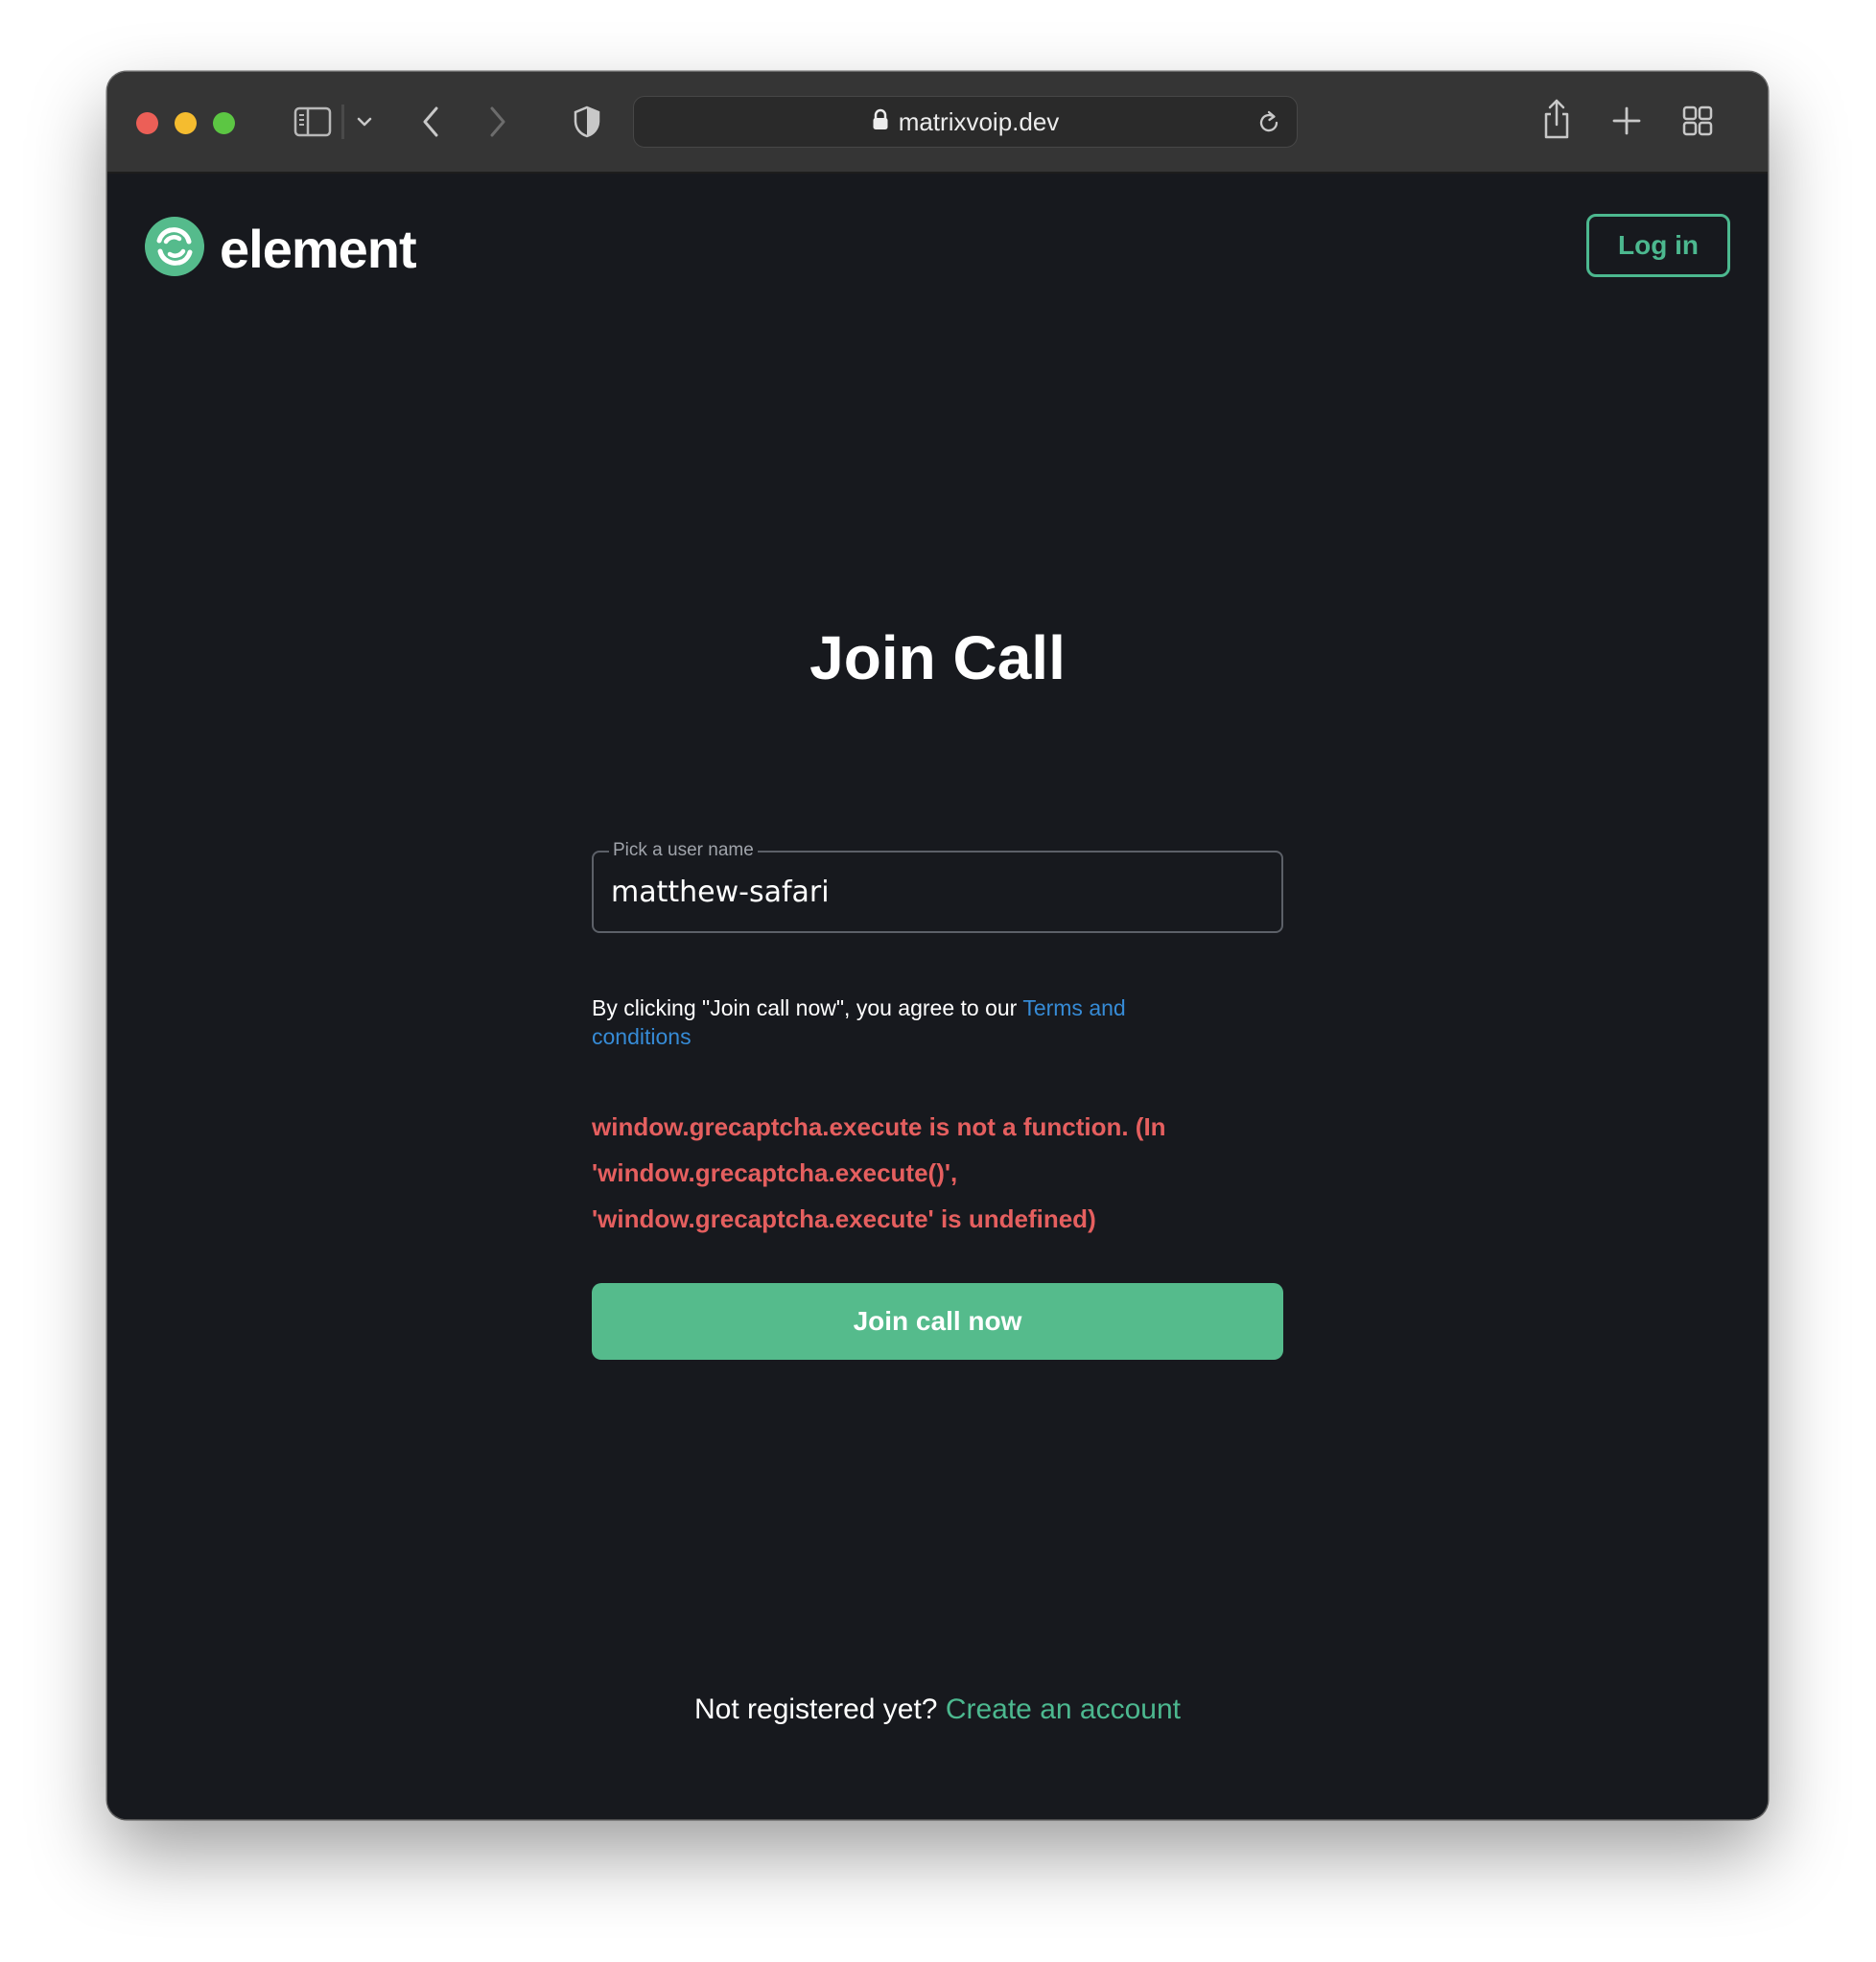 The image size is (1876, 1962). I want to click on browser-toolbar: matrixvoip.dev, so click(937, 123).